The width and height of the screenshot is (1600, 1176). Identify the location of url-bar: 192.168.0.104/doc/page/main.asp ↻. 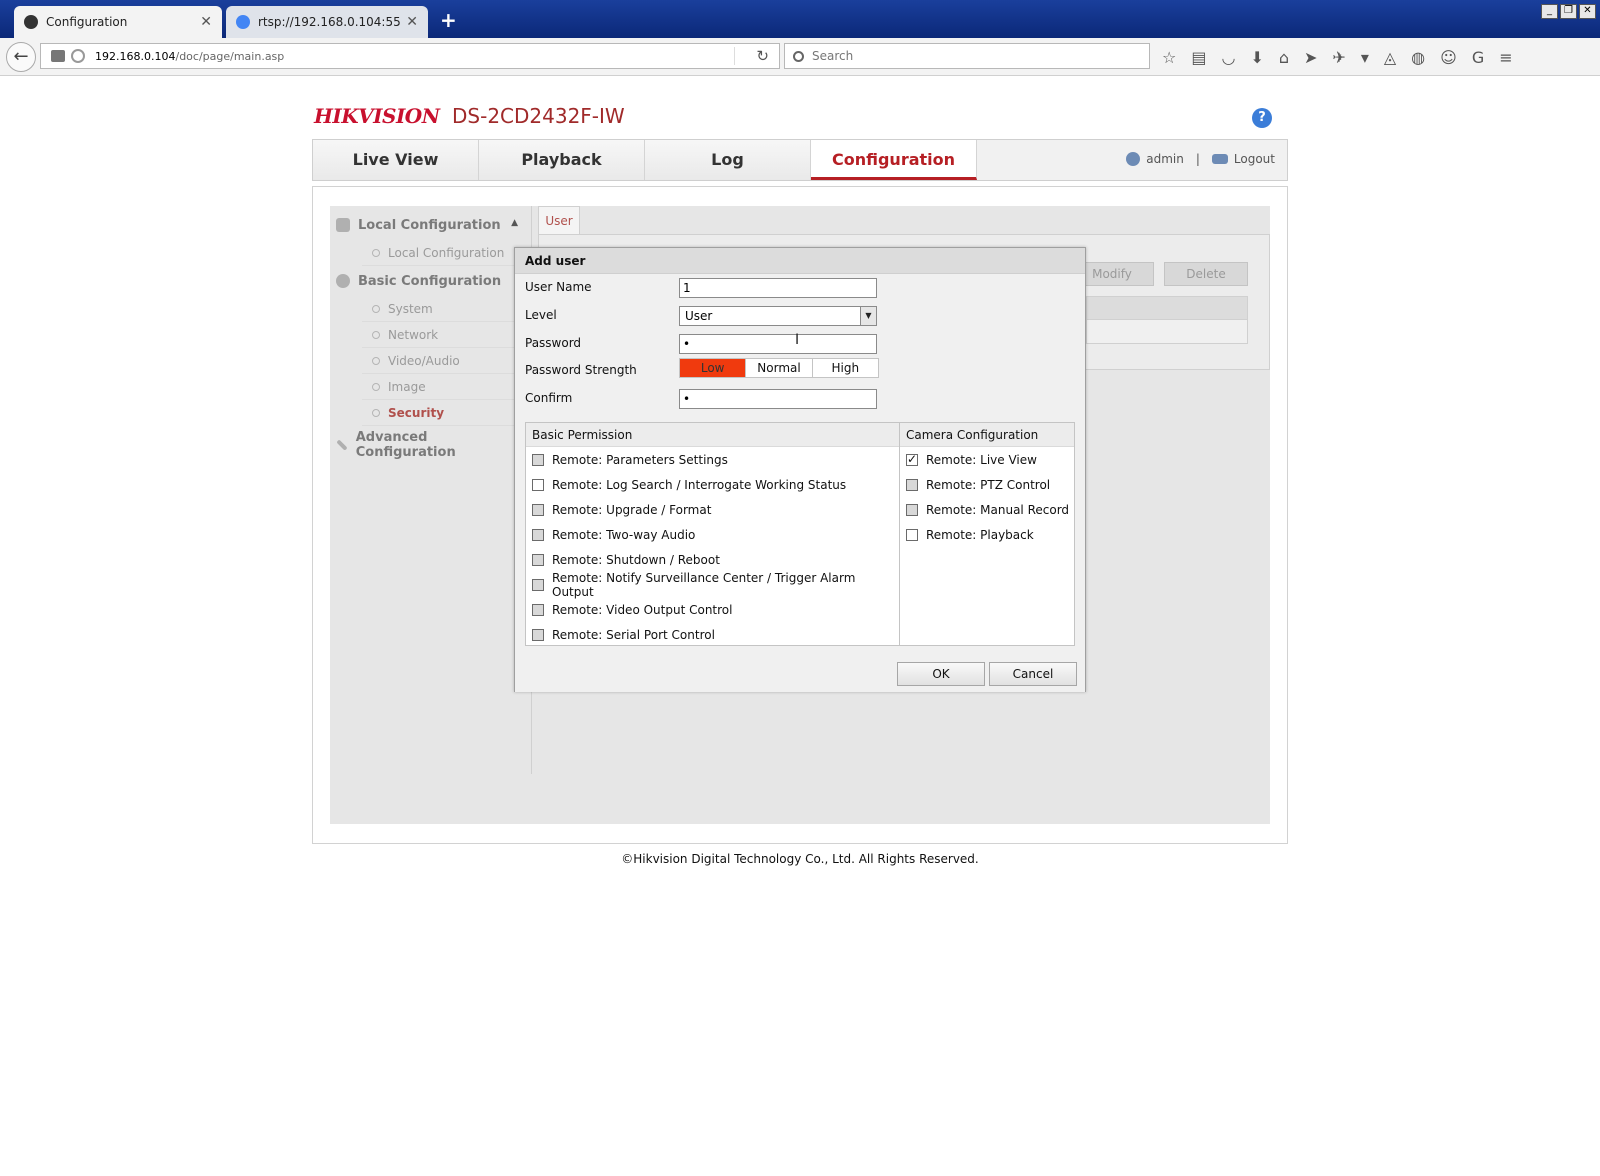
(410, 56).